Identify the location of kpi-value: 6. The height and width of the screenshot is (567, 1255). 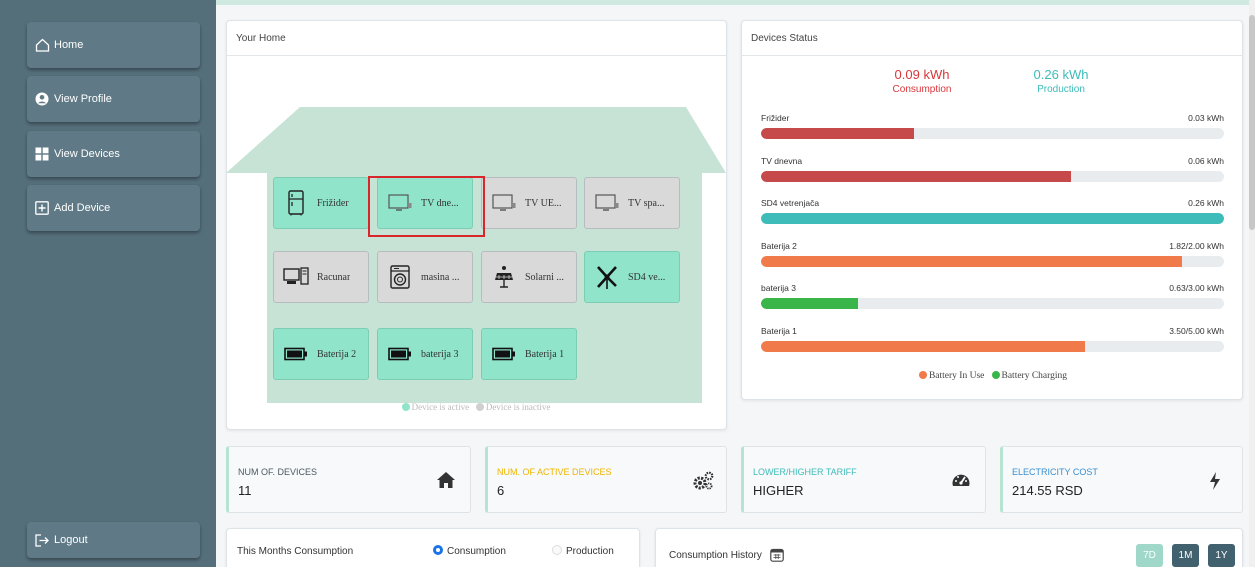
(501, 490).